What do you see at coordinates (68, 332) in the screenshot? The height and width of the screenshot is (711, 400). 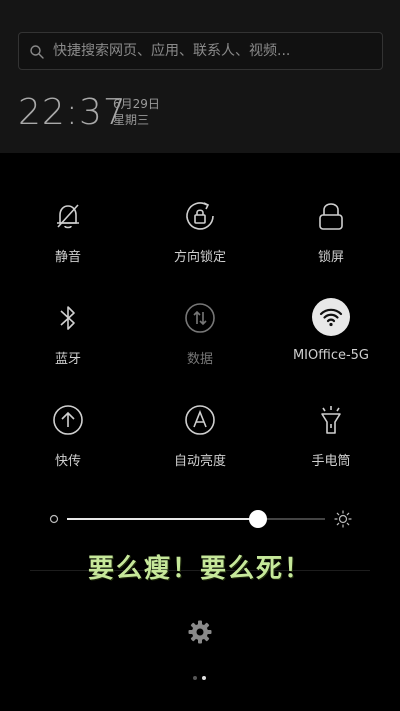 I see `toggle-bluetooth: 蓝牙` at bounding box center [68, 332].